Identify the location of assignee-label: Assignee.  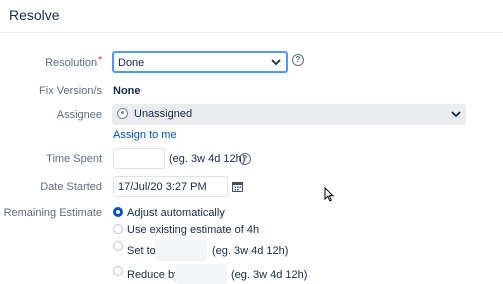
(79, 115).